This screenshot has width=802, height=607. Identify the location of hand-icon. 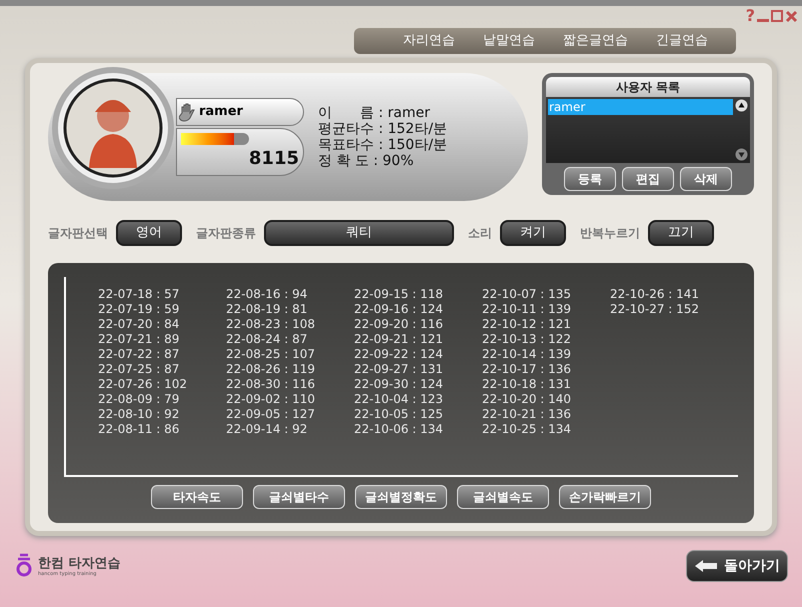
(188, 112).